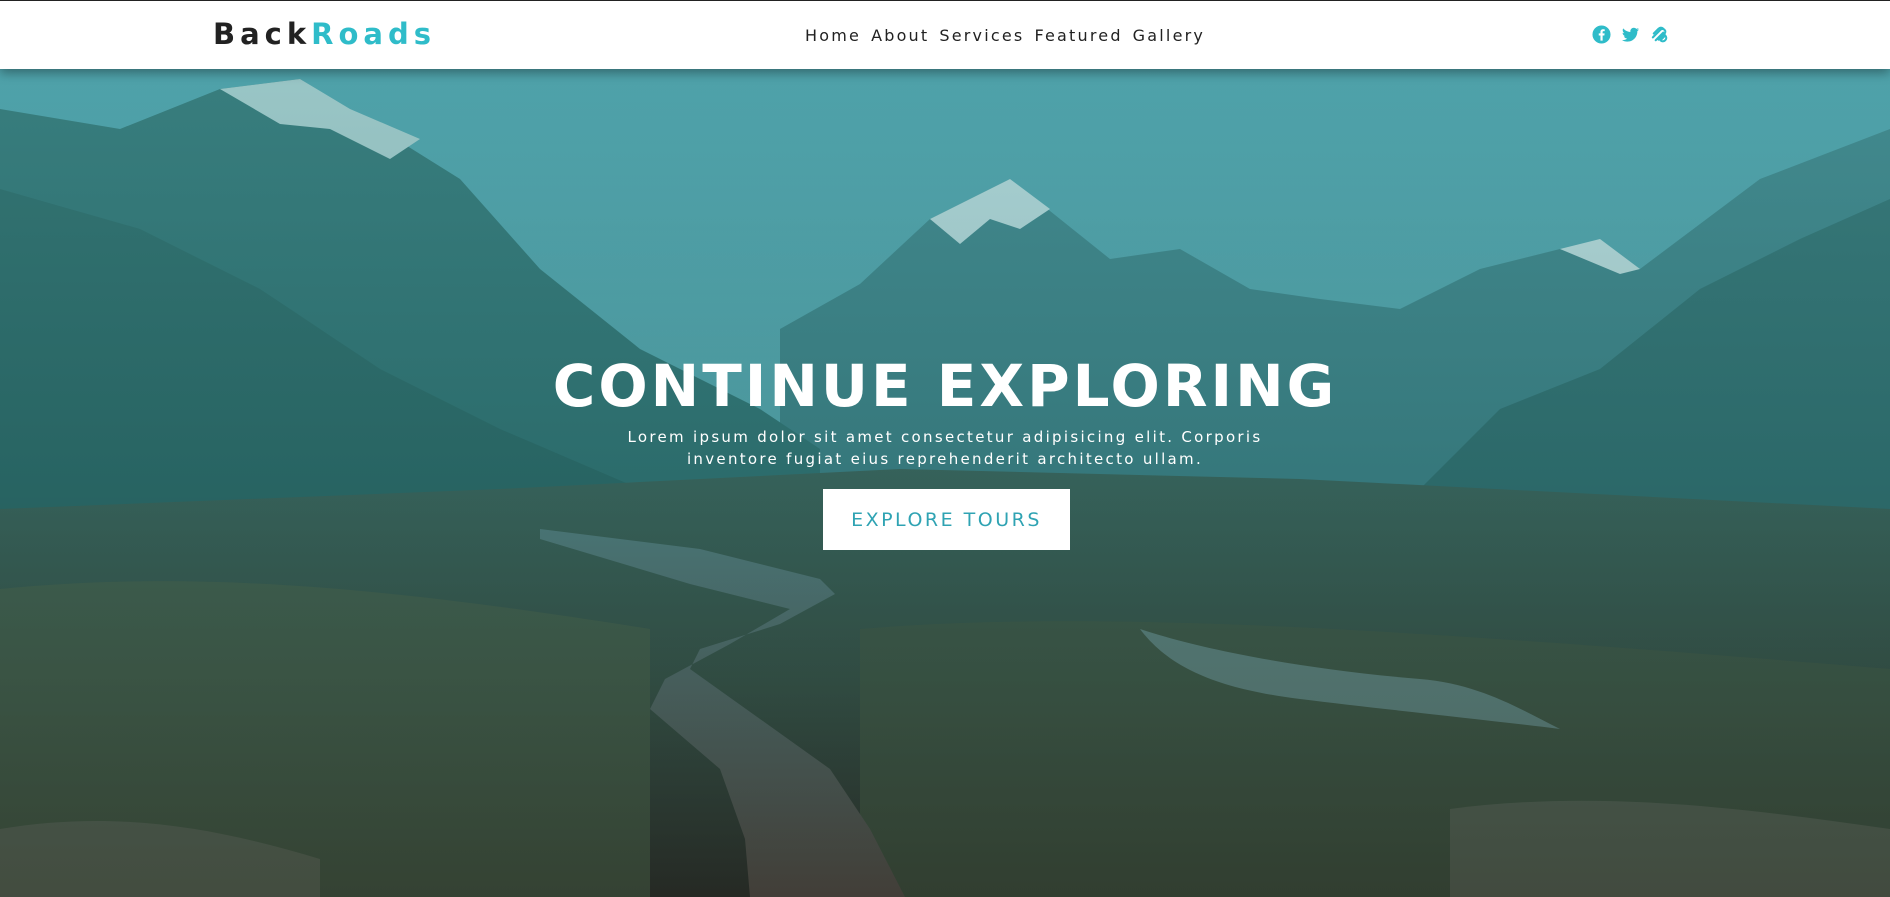  I want to click on logo: BackRoads, so click(324, 34).